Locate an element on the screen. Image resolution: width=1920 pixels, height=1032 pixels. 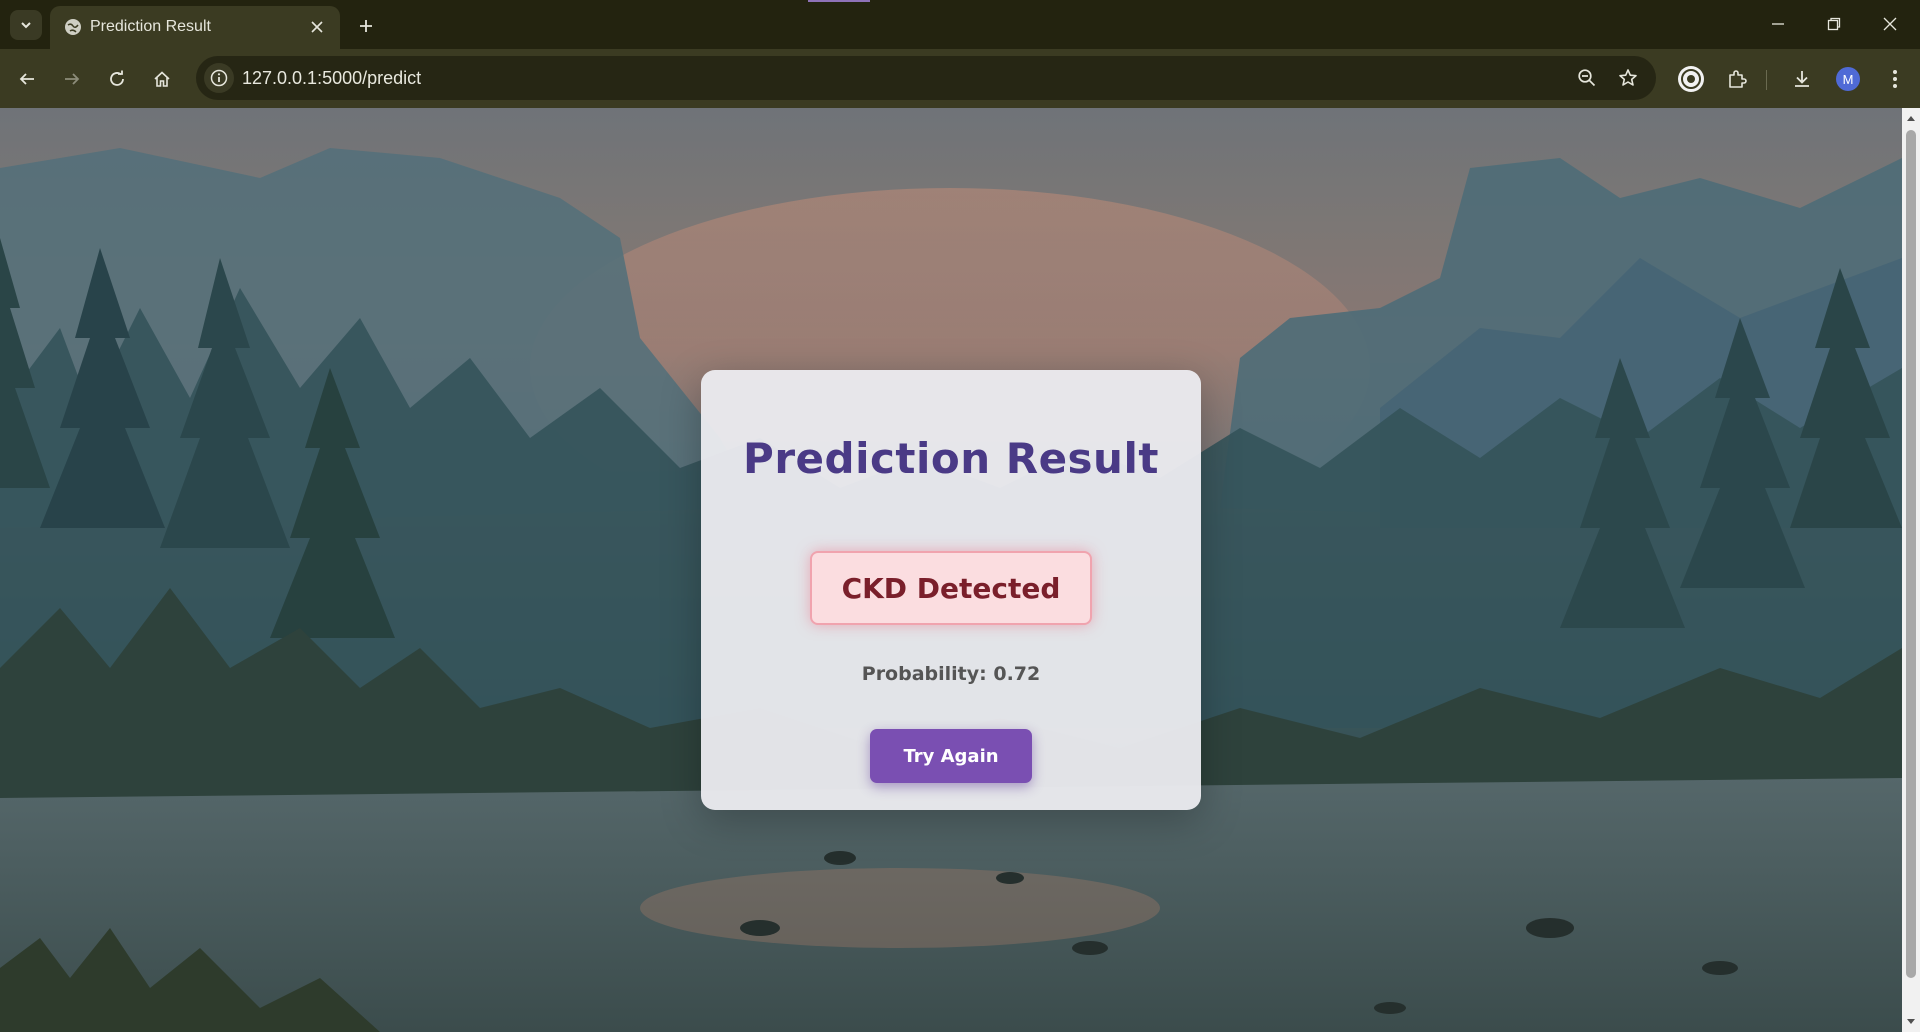
forward-button is located at coordinates (72, 79).